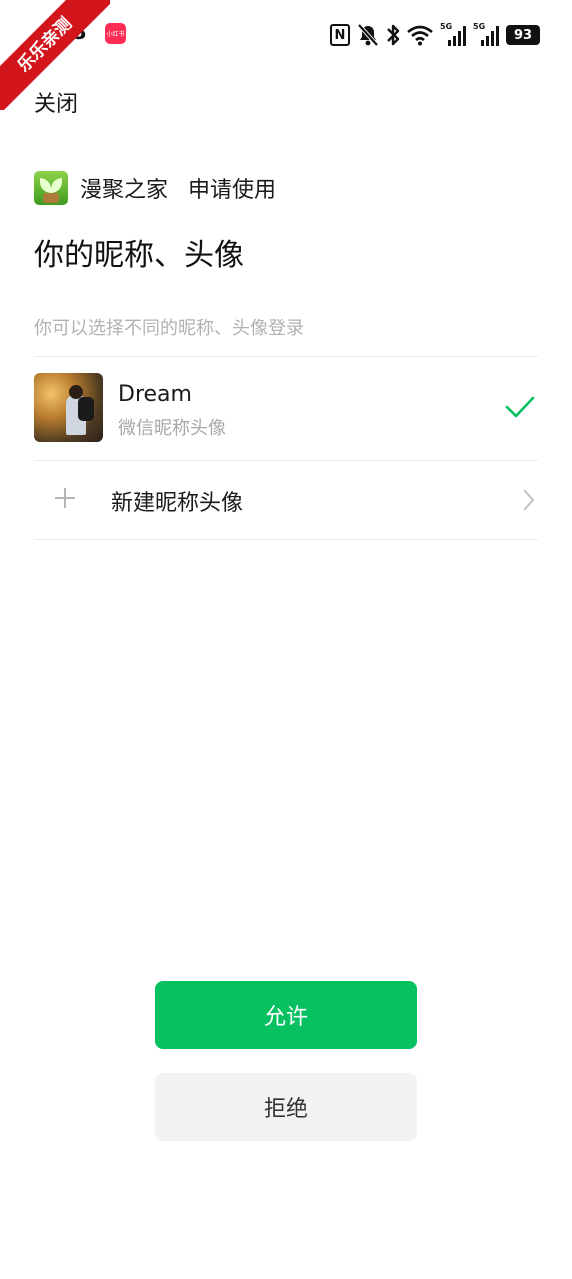  What do you see at coordinates (523, 35) in the screenshot?
I see `battery-icon: 93` at bounding box center [523, 35].